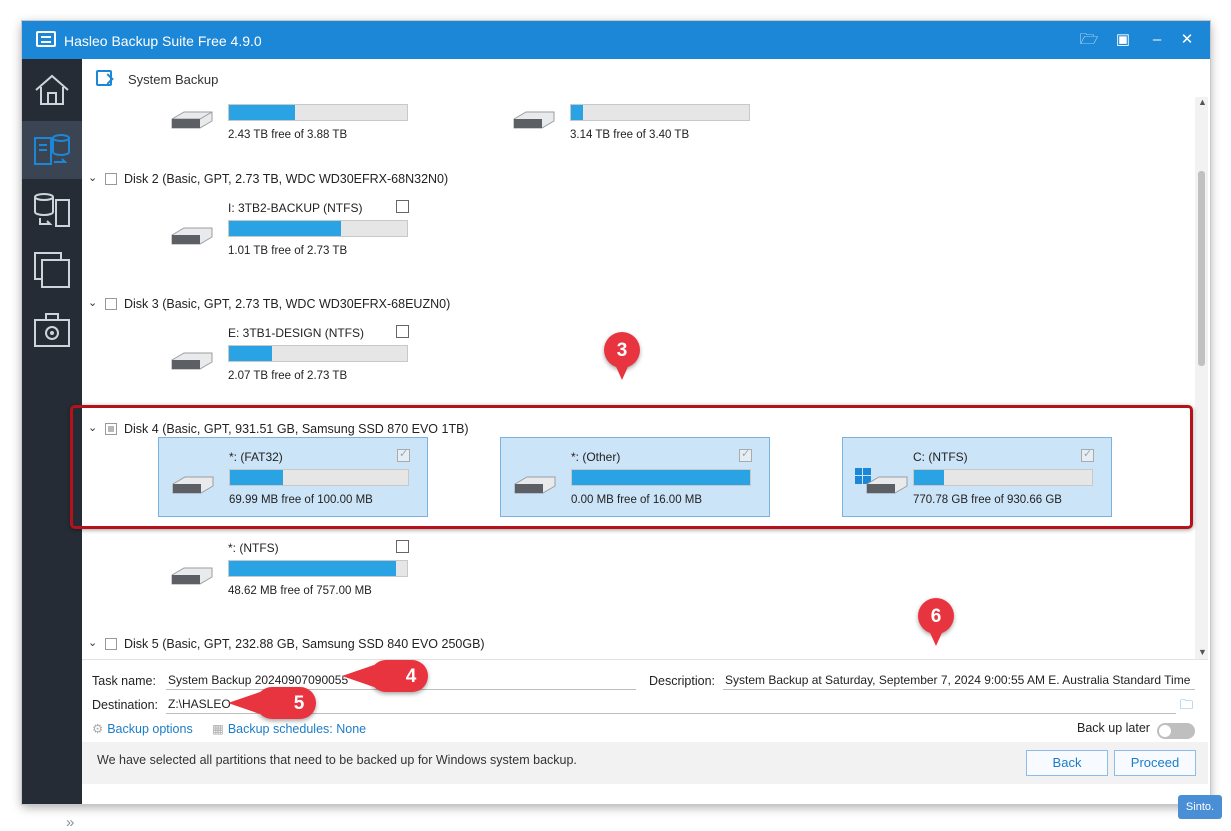 The width and height of the screenshot is (1231, 831). I want to click on proceed-button: Proceed, so click(1155, 763).